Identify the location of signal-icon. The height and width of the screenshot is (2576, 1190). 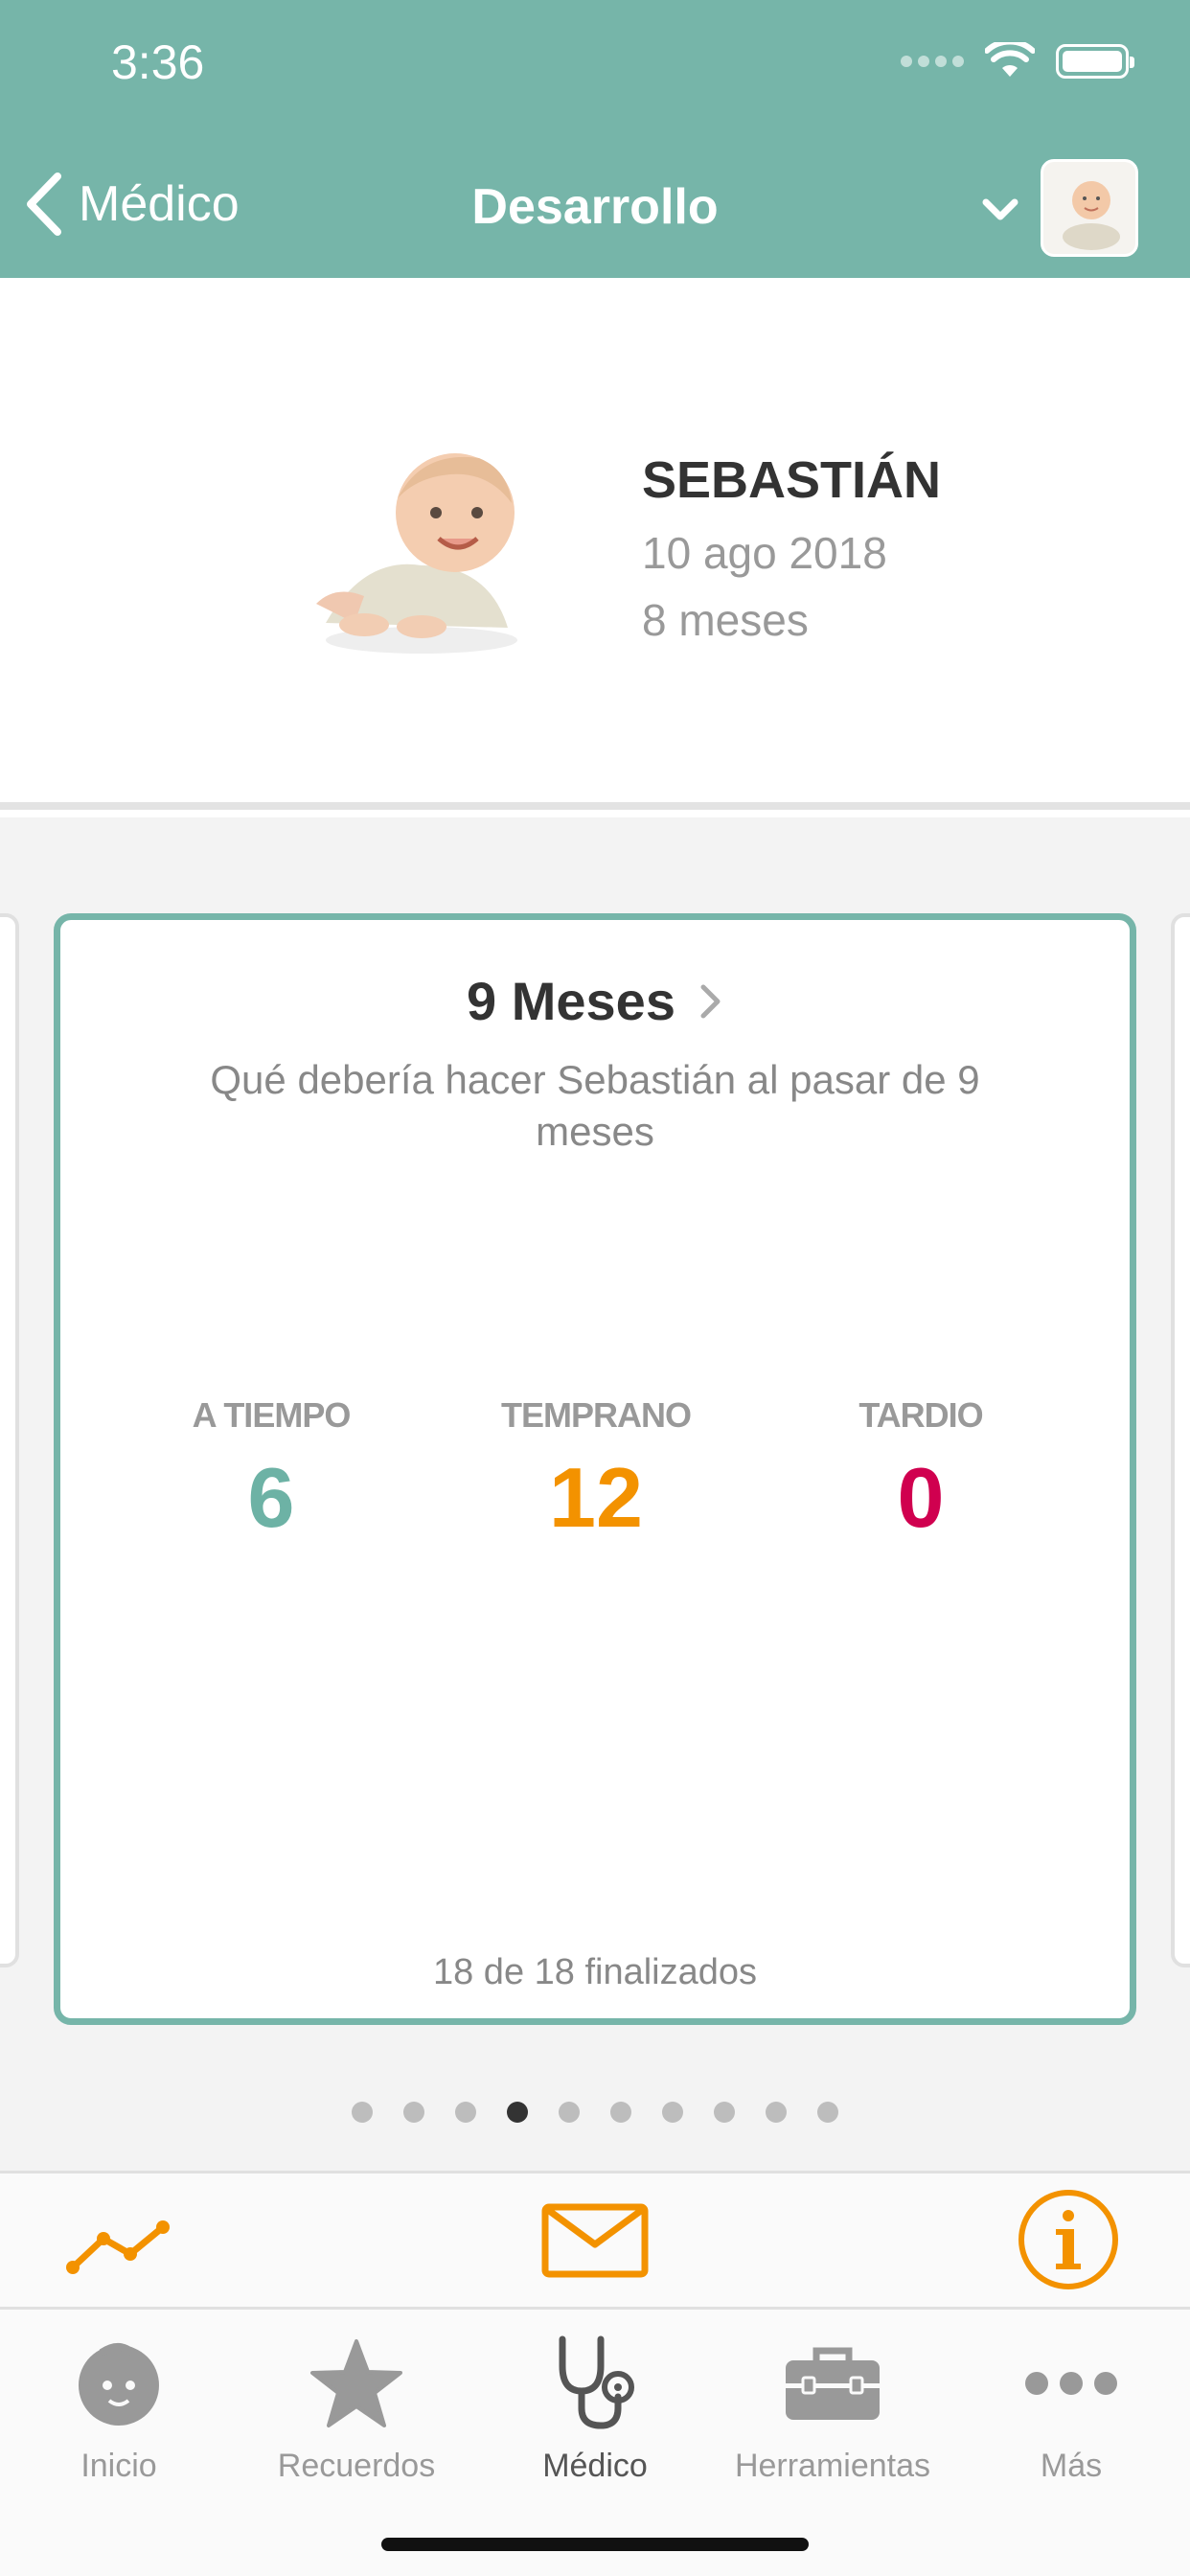
(933, 62).